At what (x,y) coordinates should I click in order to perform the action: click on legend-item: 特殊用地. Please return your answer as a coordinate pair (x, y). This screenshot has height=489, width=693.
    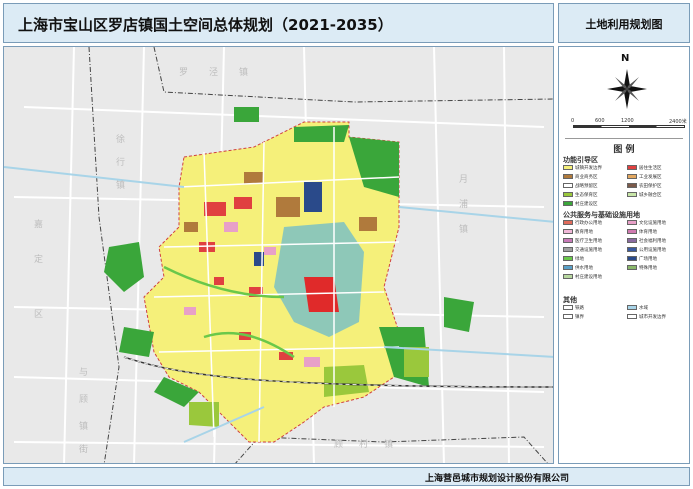
    Looking at the image, I should click on (642, 268).